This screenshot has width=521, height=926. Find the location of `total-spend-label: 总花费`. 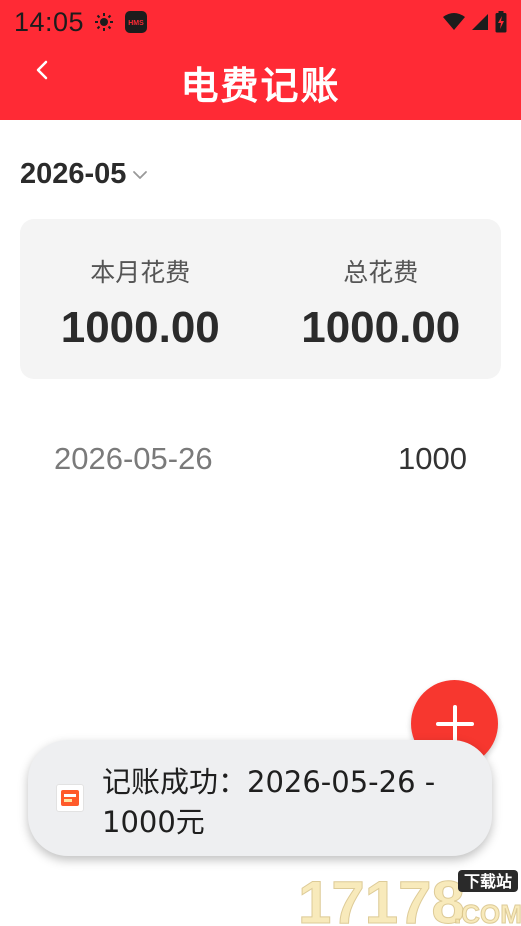

total-spend-label: 总花费 is located at coordinates (381, 272).